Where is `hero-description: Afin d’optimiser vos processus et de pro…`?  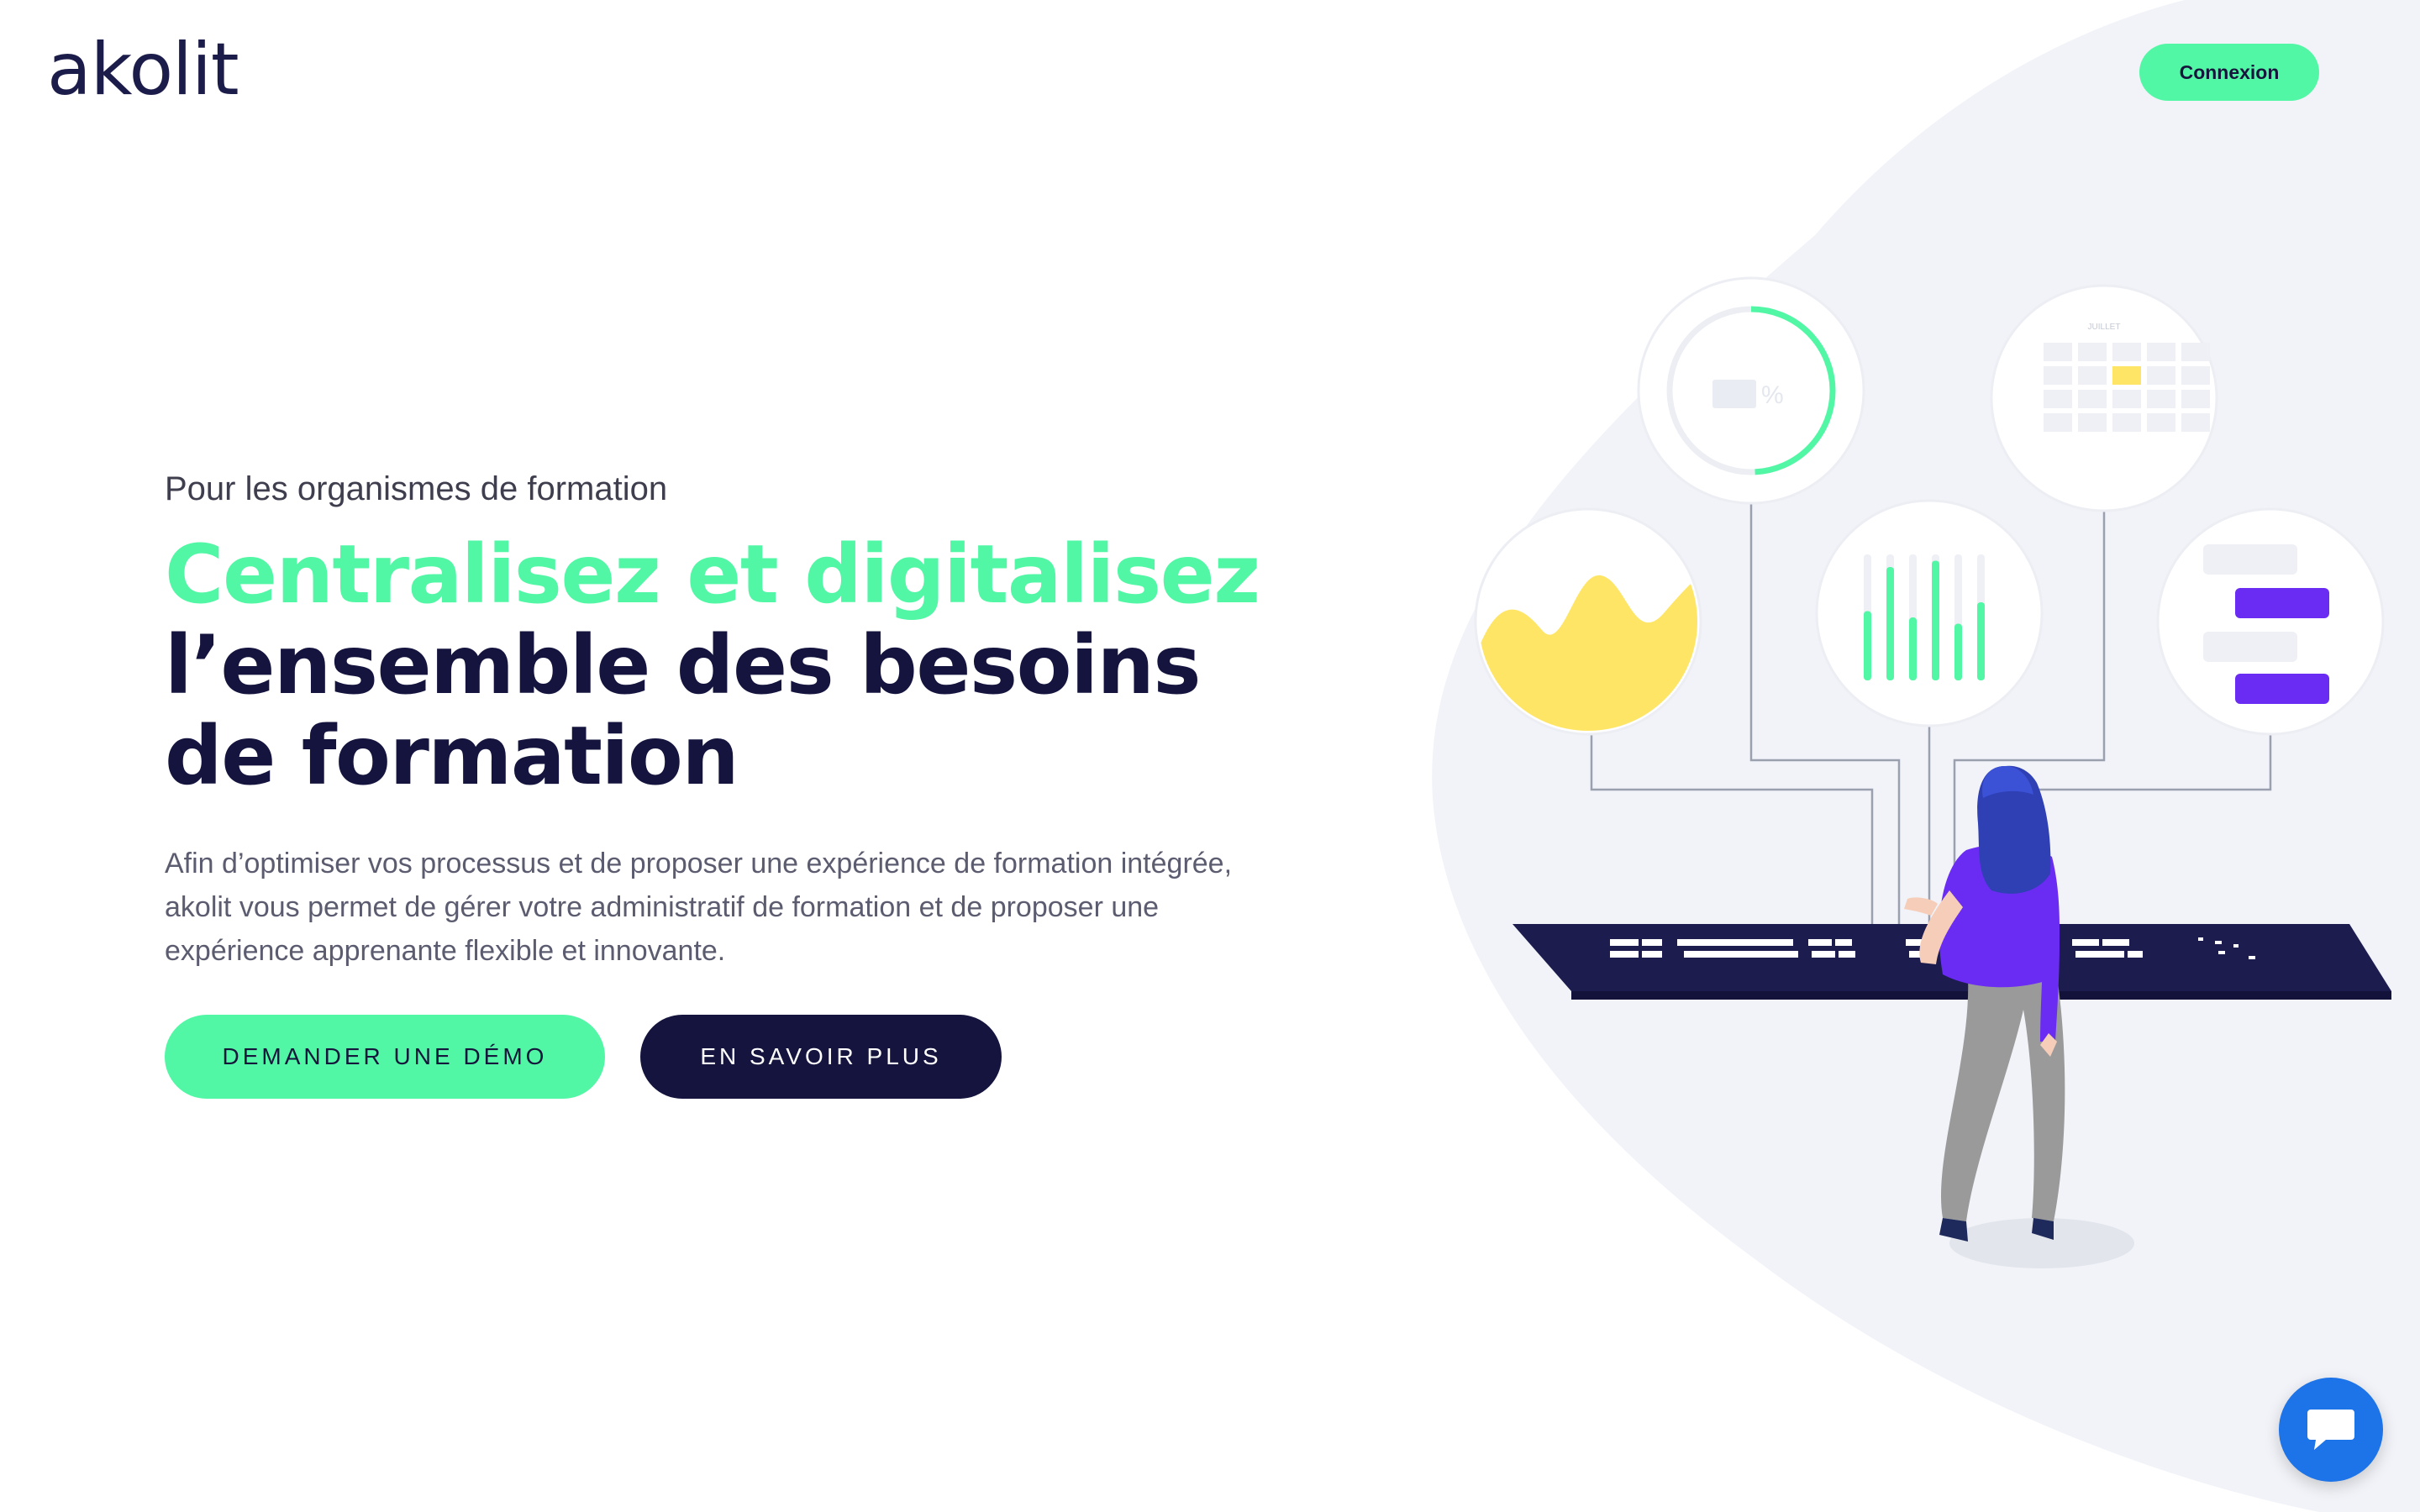
hero-description: Afin d’optimiser vos processus et de pro… is located at coordinates (699, 907).